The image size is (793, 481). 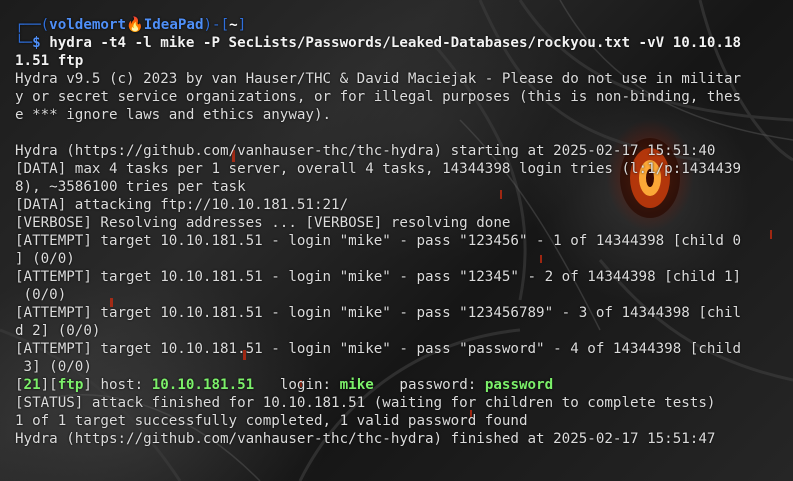 What do you see at coordinates (400, 25) in the screenshot?
I see `prompt-line: ┌──(voldemort🔥IdeaPad)-[~]` at bounding box center [400, 25].